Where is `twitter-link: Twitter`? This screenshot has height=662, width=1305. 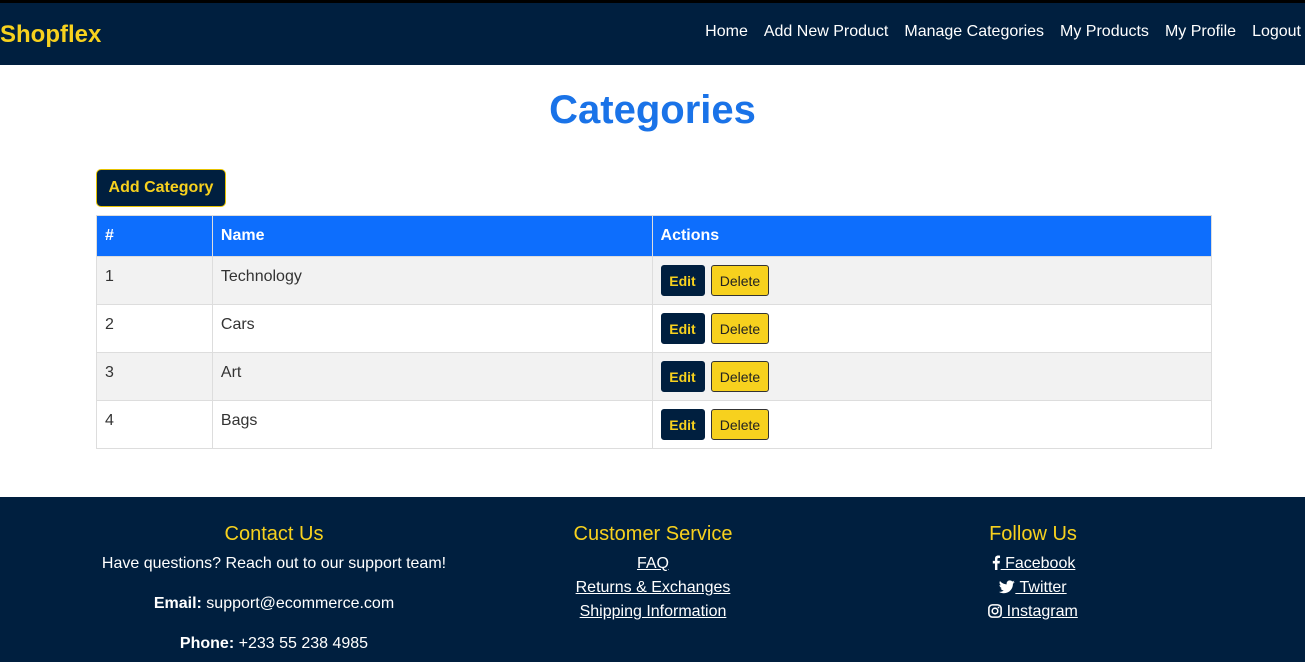 twitter-link: Twitter is located at coordinates (1033, 587).